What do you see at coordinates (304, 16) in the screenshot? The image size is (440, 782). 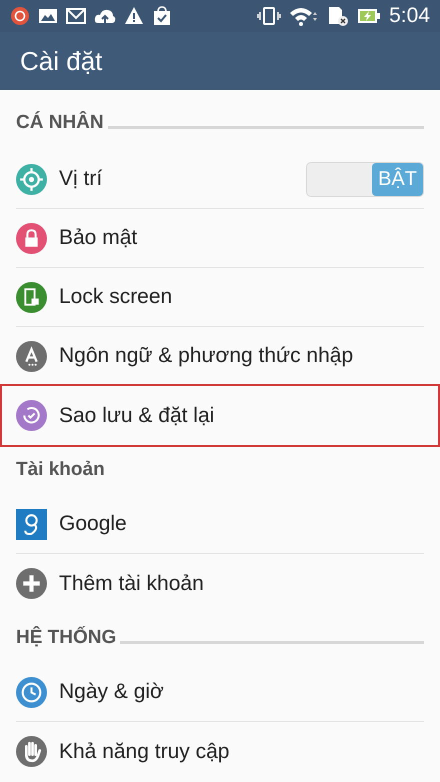 I see `wifi-icon` at bounding box center [304, 16].